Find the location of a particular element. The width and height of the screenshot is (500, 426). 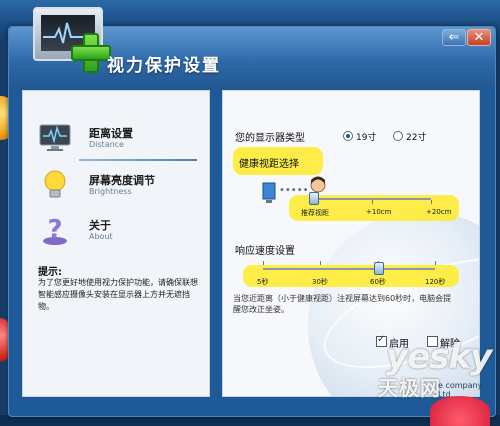

help-icon: ? is located at coordinates (55, 230).